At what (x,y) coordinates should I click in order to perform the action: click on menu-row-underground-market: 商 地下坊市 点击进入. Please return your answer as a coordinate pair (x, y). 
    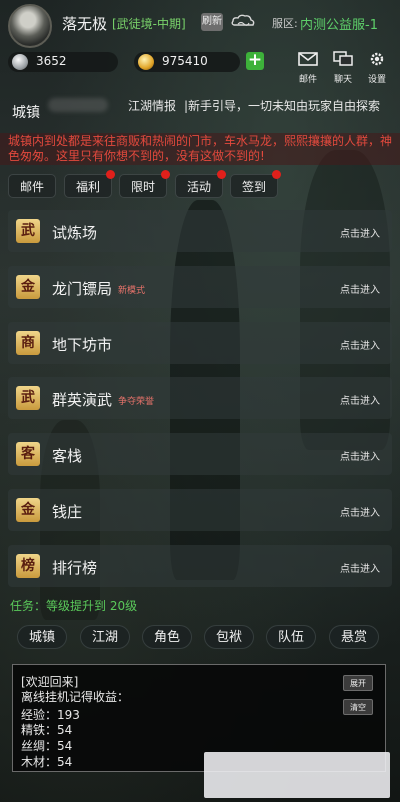
    Looking at the image, I should click on (200, 343).